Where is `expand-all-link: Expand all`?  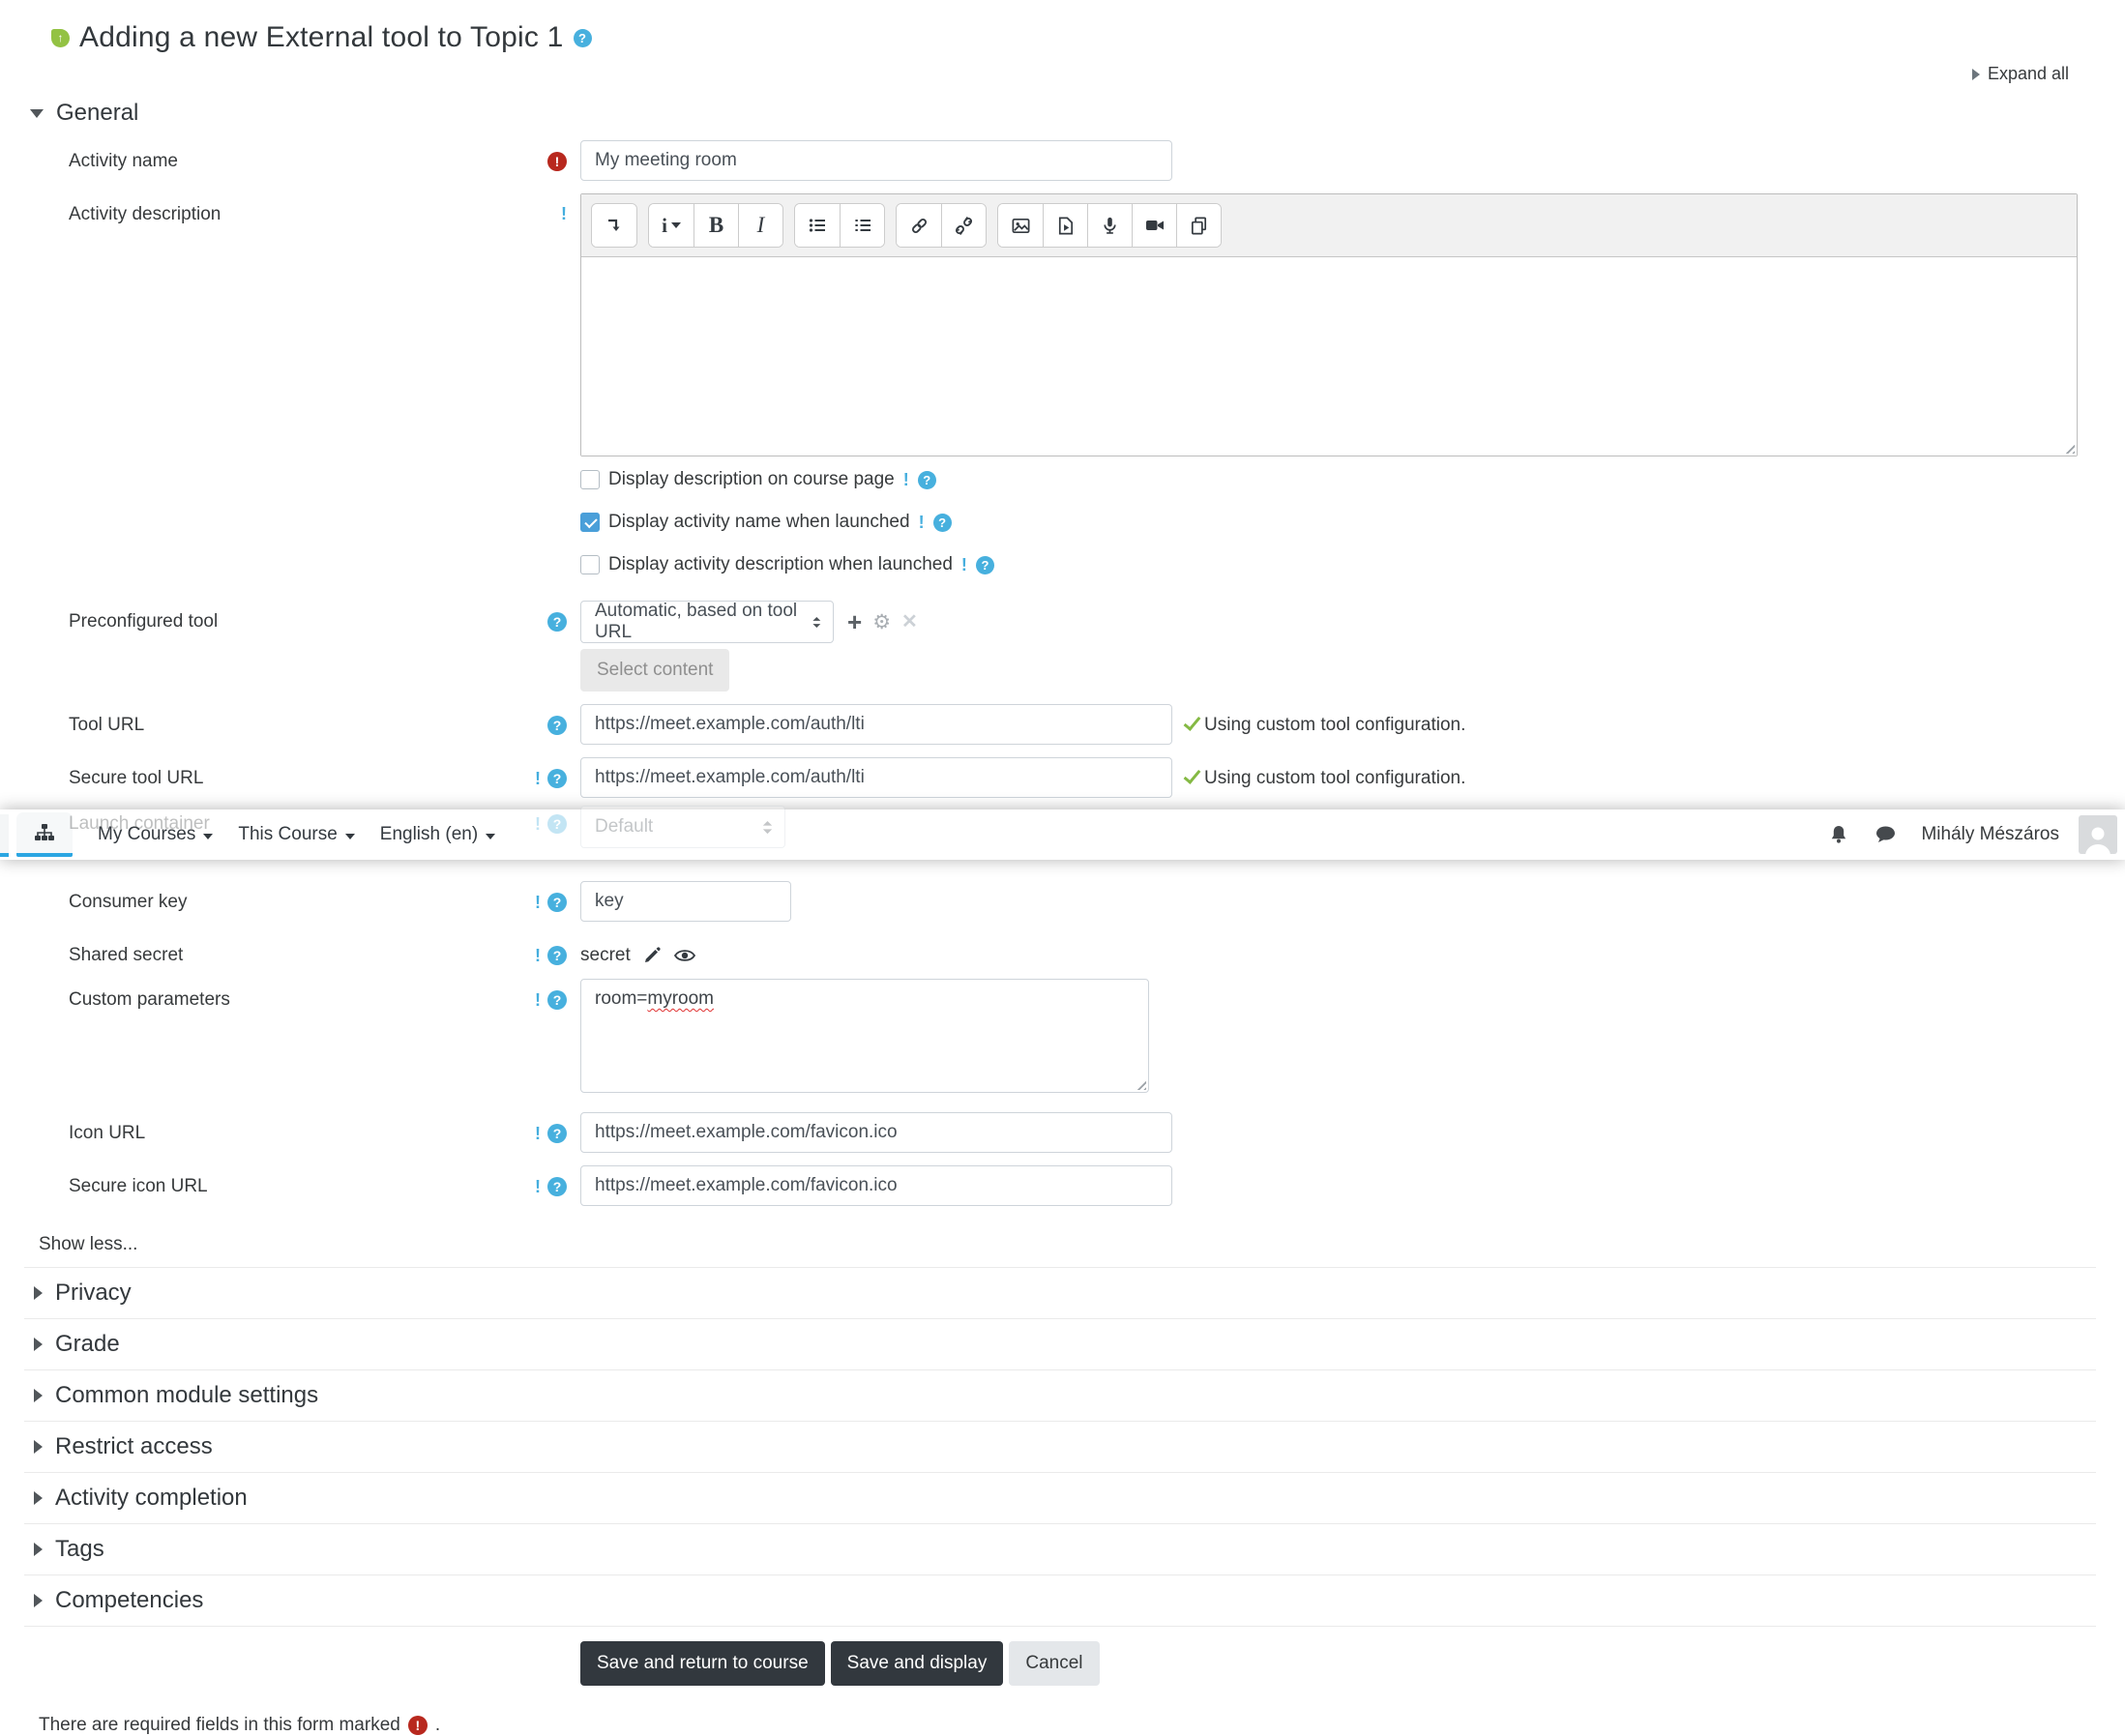 expand-all-link: Expand all is located at coordinates (1060, 72).